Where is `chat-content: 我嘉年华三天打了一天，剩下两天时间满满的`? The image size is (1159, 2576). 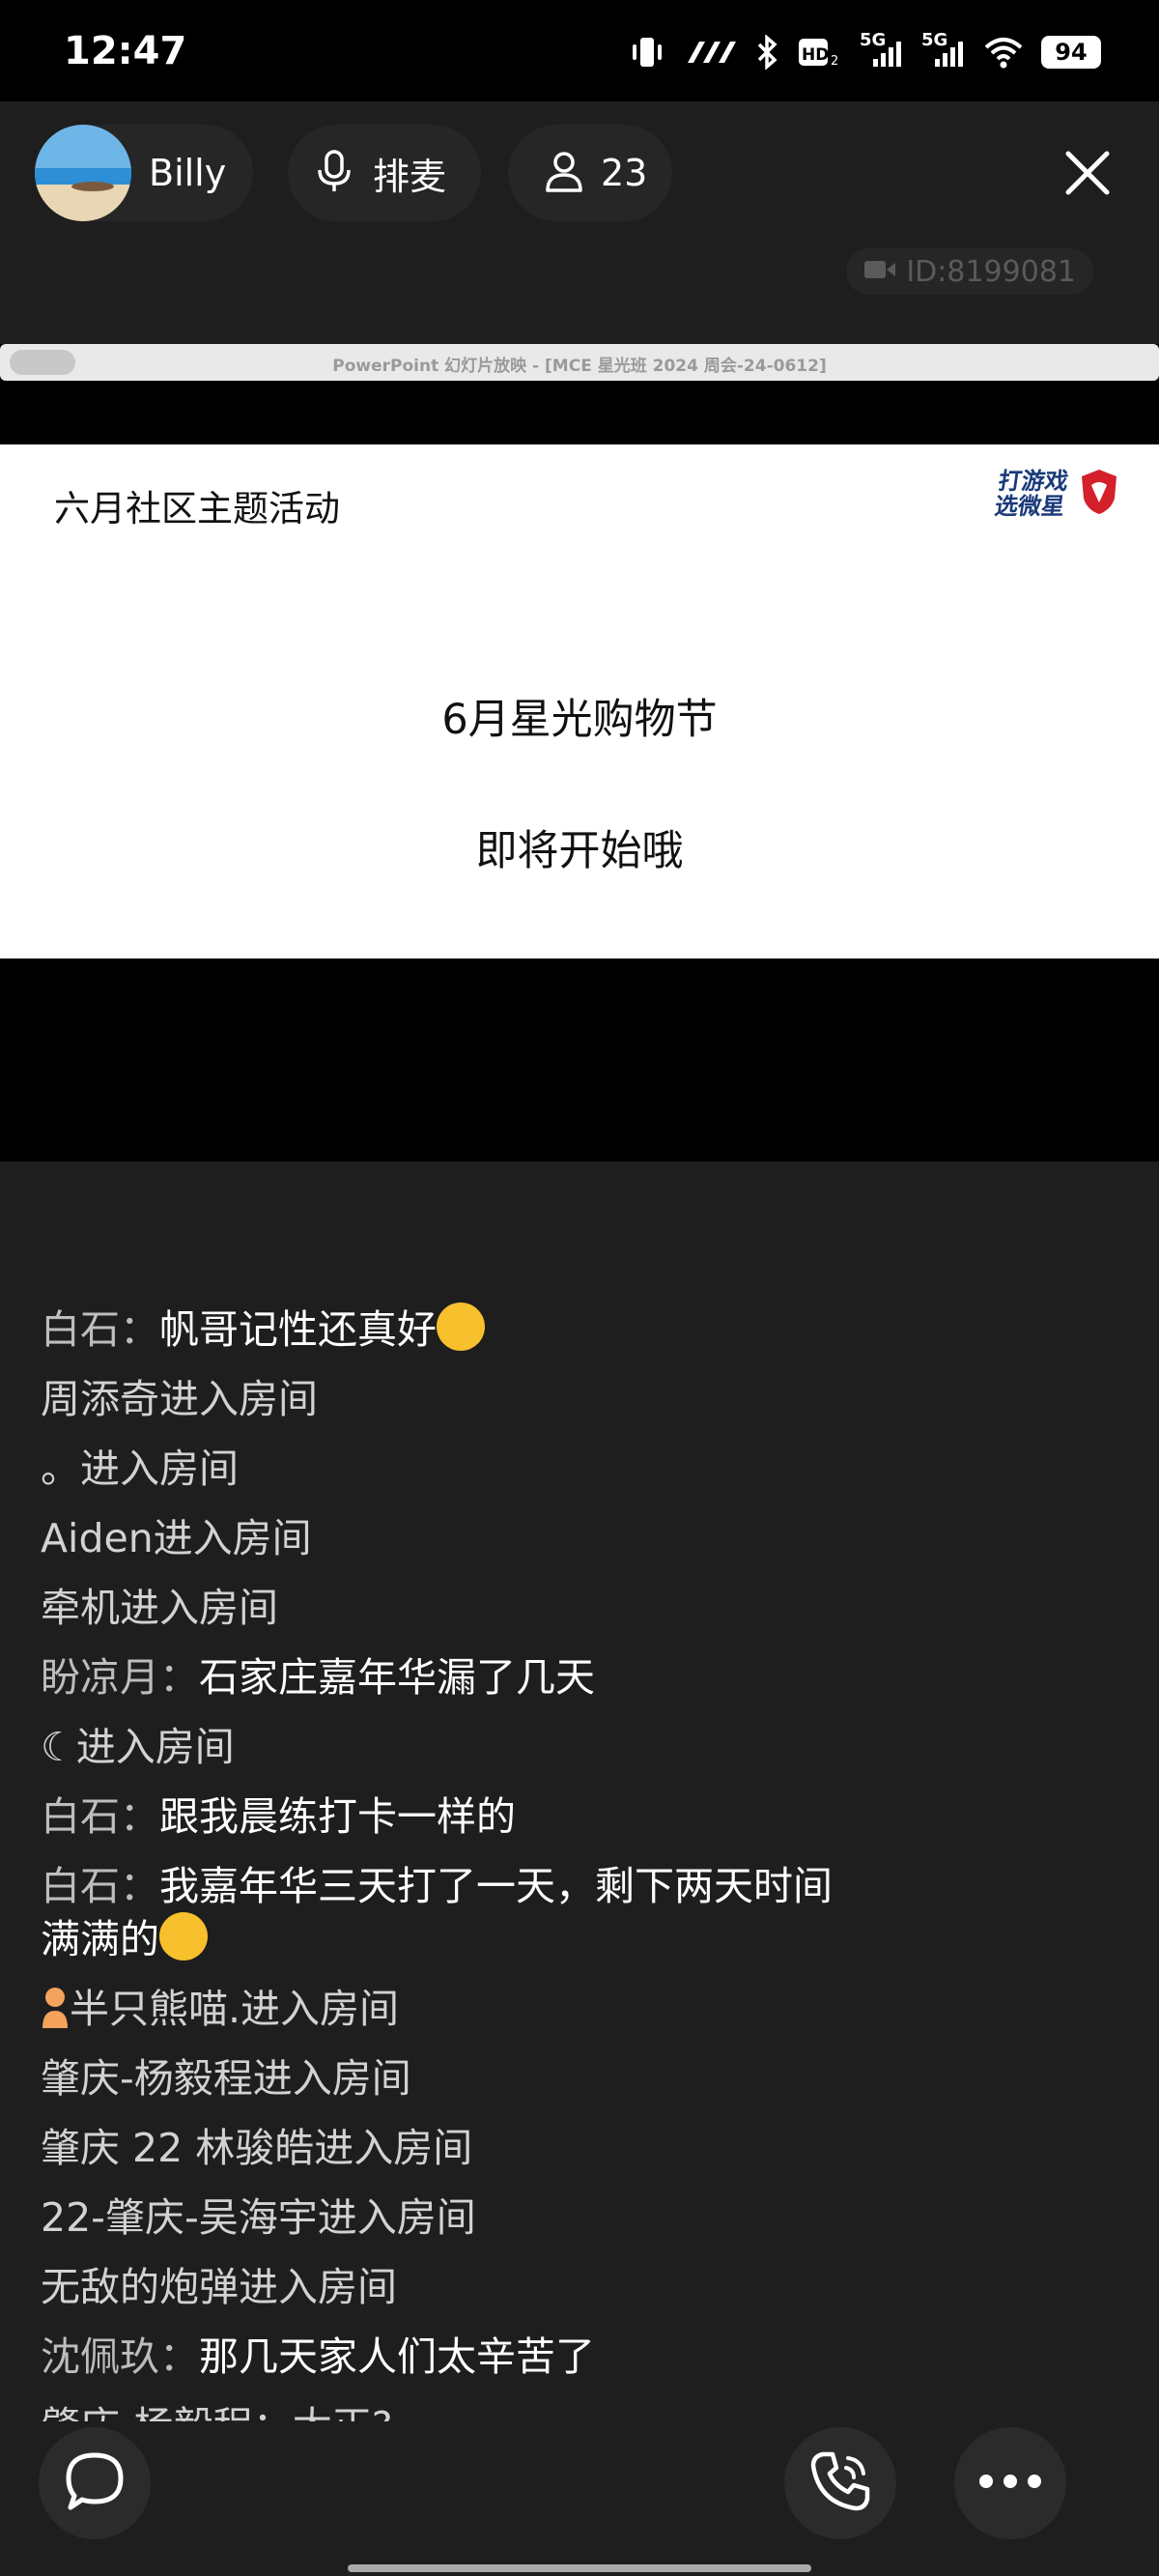 chat-content: 我嘉年华三天打了一天，剩下两天时间满满的 is located at coordinates (437, 1913).